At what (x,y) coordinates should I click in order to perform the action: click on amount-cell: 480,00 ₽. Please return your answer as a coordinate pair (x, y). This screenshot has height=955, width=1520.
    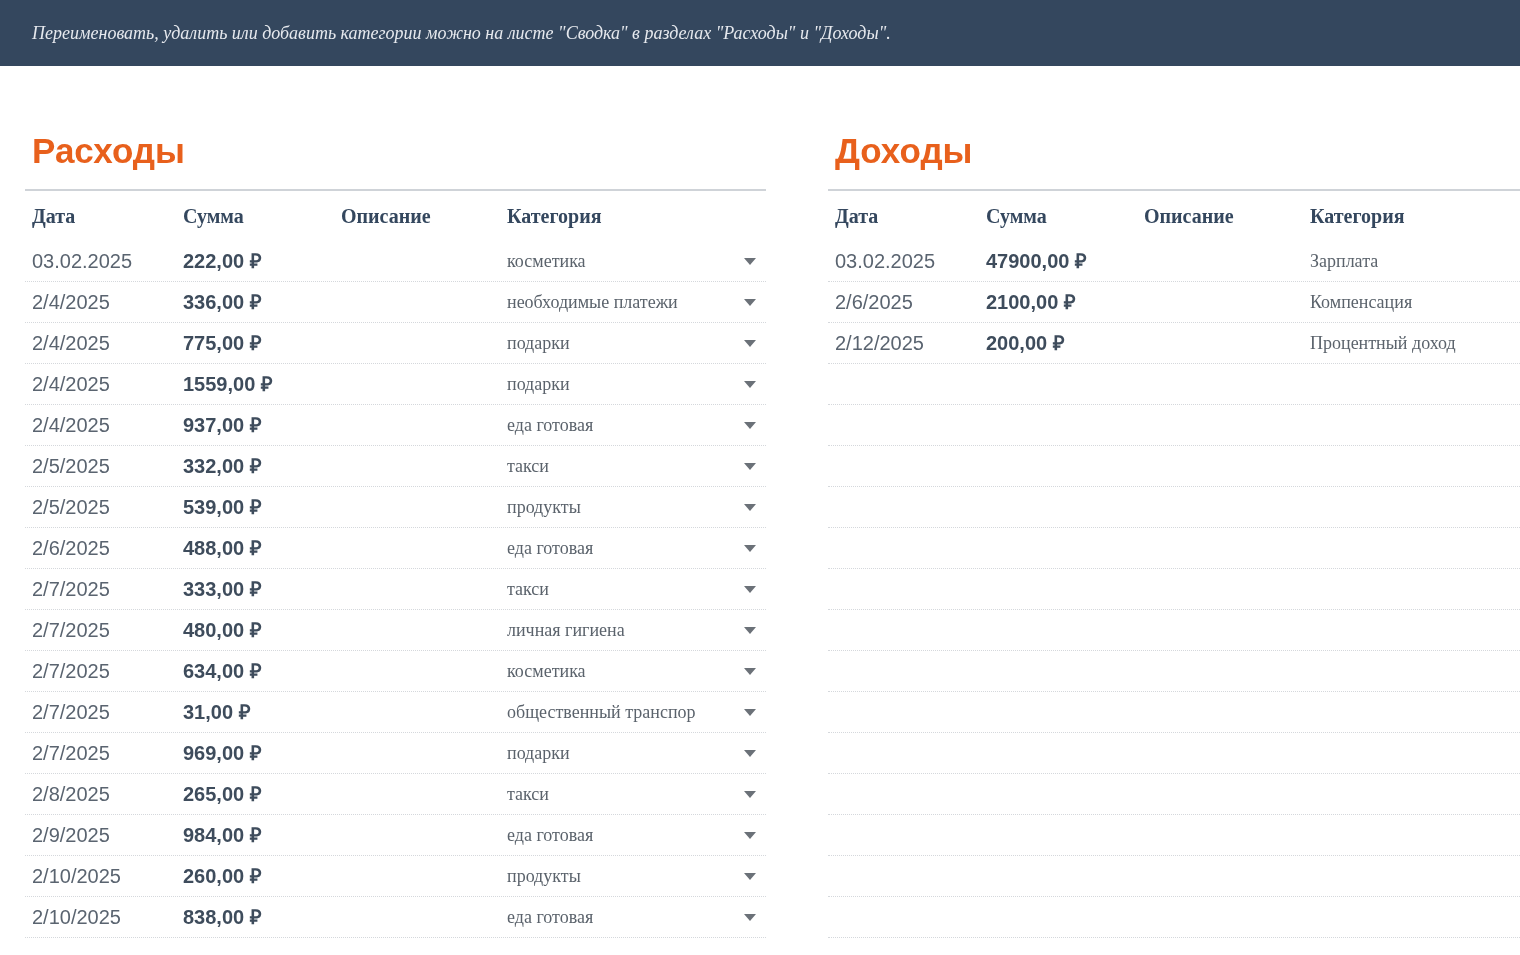
    Looking at the image, I should click on (222, 630).